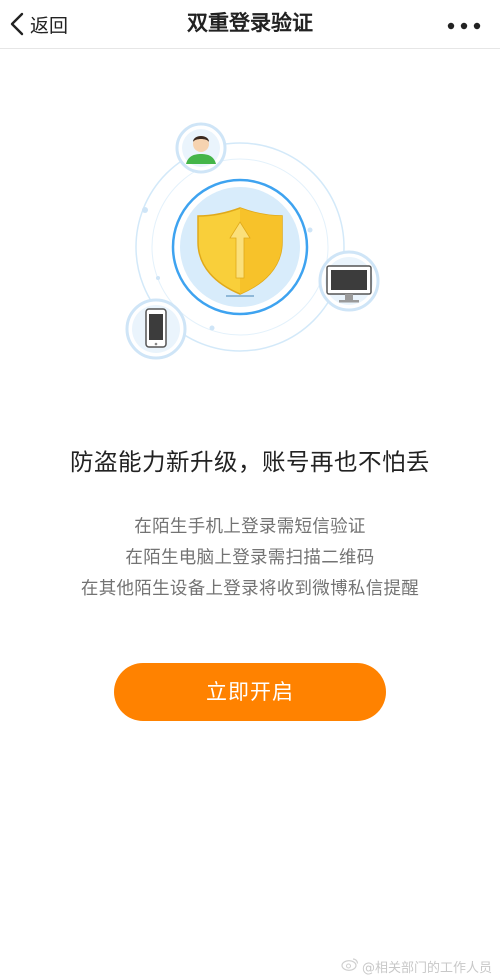 This screenshot has height=980, width=500. What do you see at coordinates (250, 462) in the screenshot?
I see `headline: 防盗能力新升级，账号再也不怕丢` at bounding box center [250, 462].